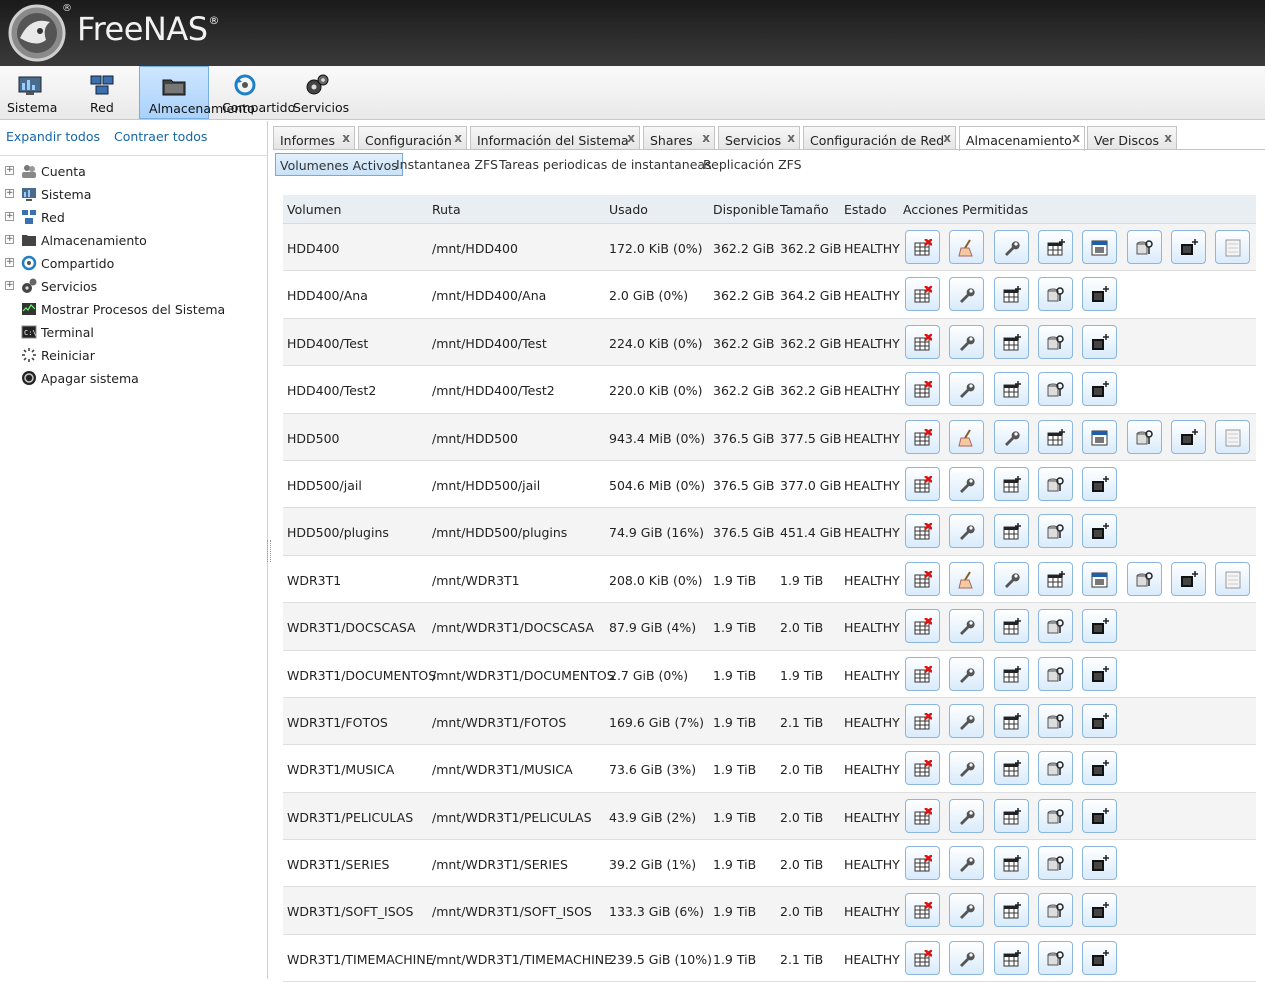 This screenshot has height=982, width=1265. What do you see at coordinates (865, 209) in the screenshot?
I see `col-estado: Estado` at bounding box center [865, 209].